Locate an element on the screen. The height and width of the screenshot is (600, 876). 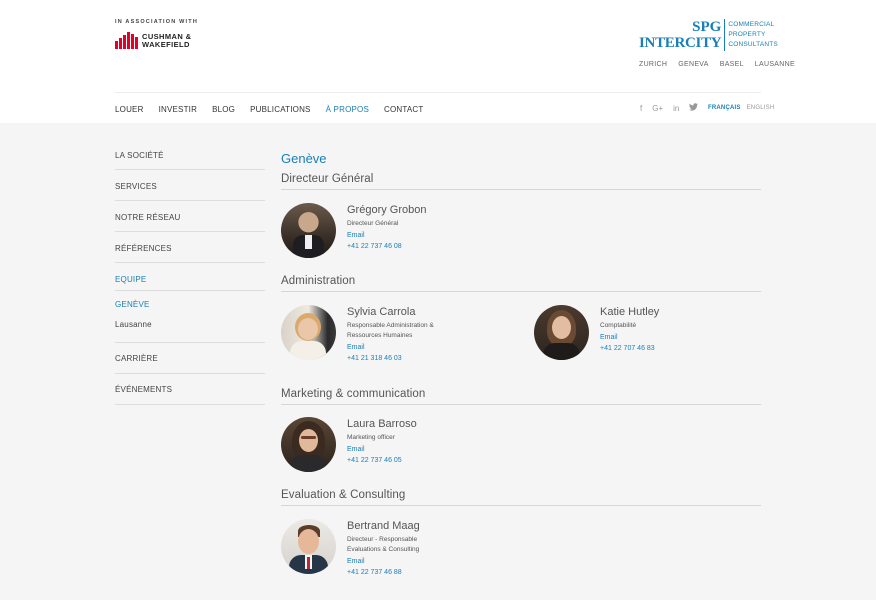
person-phone-link: +41 22 737 46 88 is located at coordinates (383, 572).